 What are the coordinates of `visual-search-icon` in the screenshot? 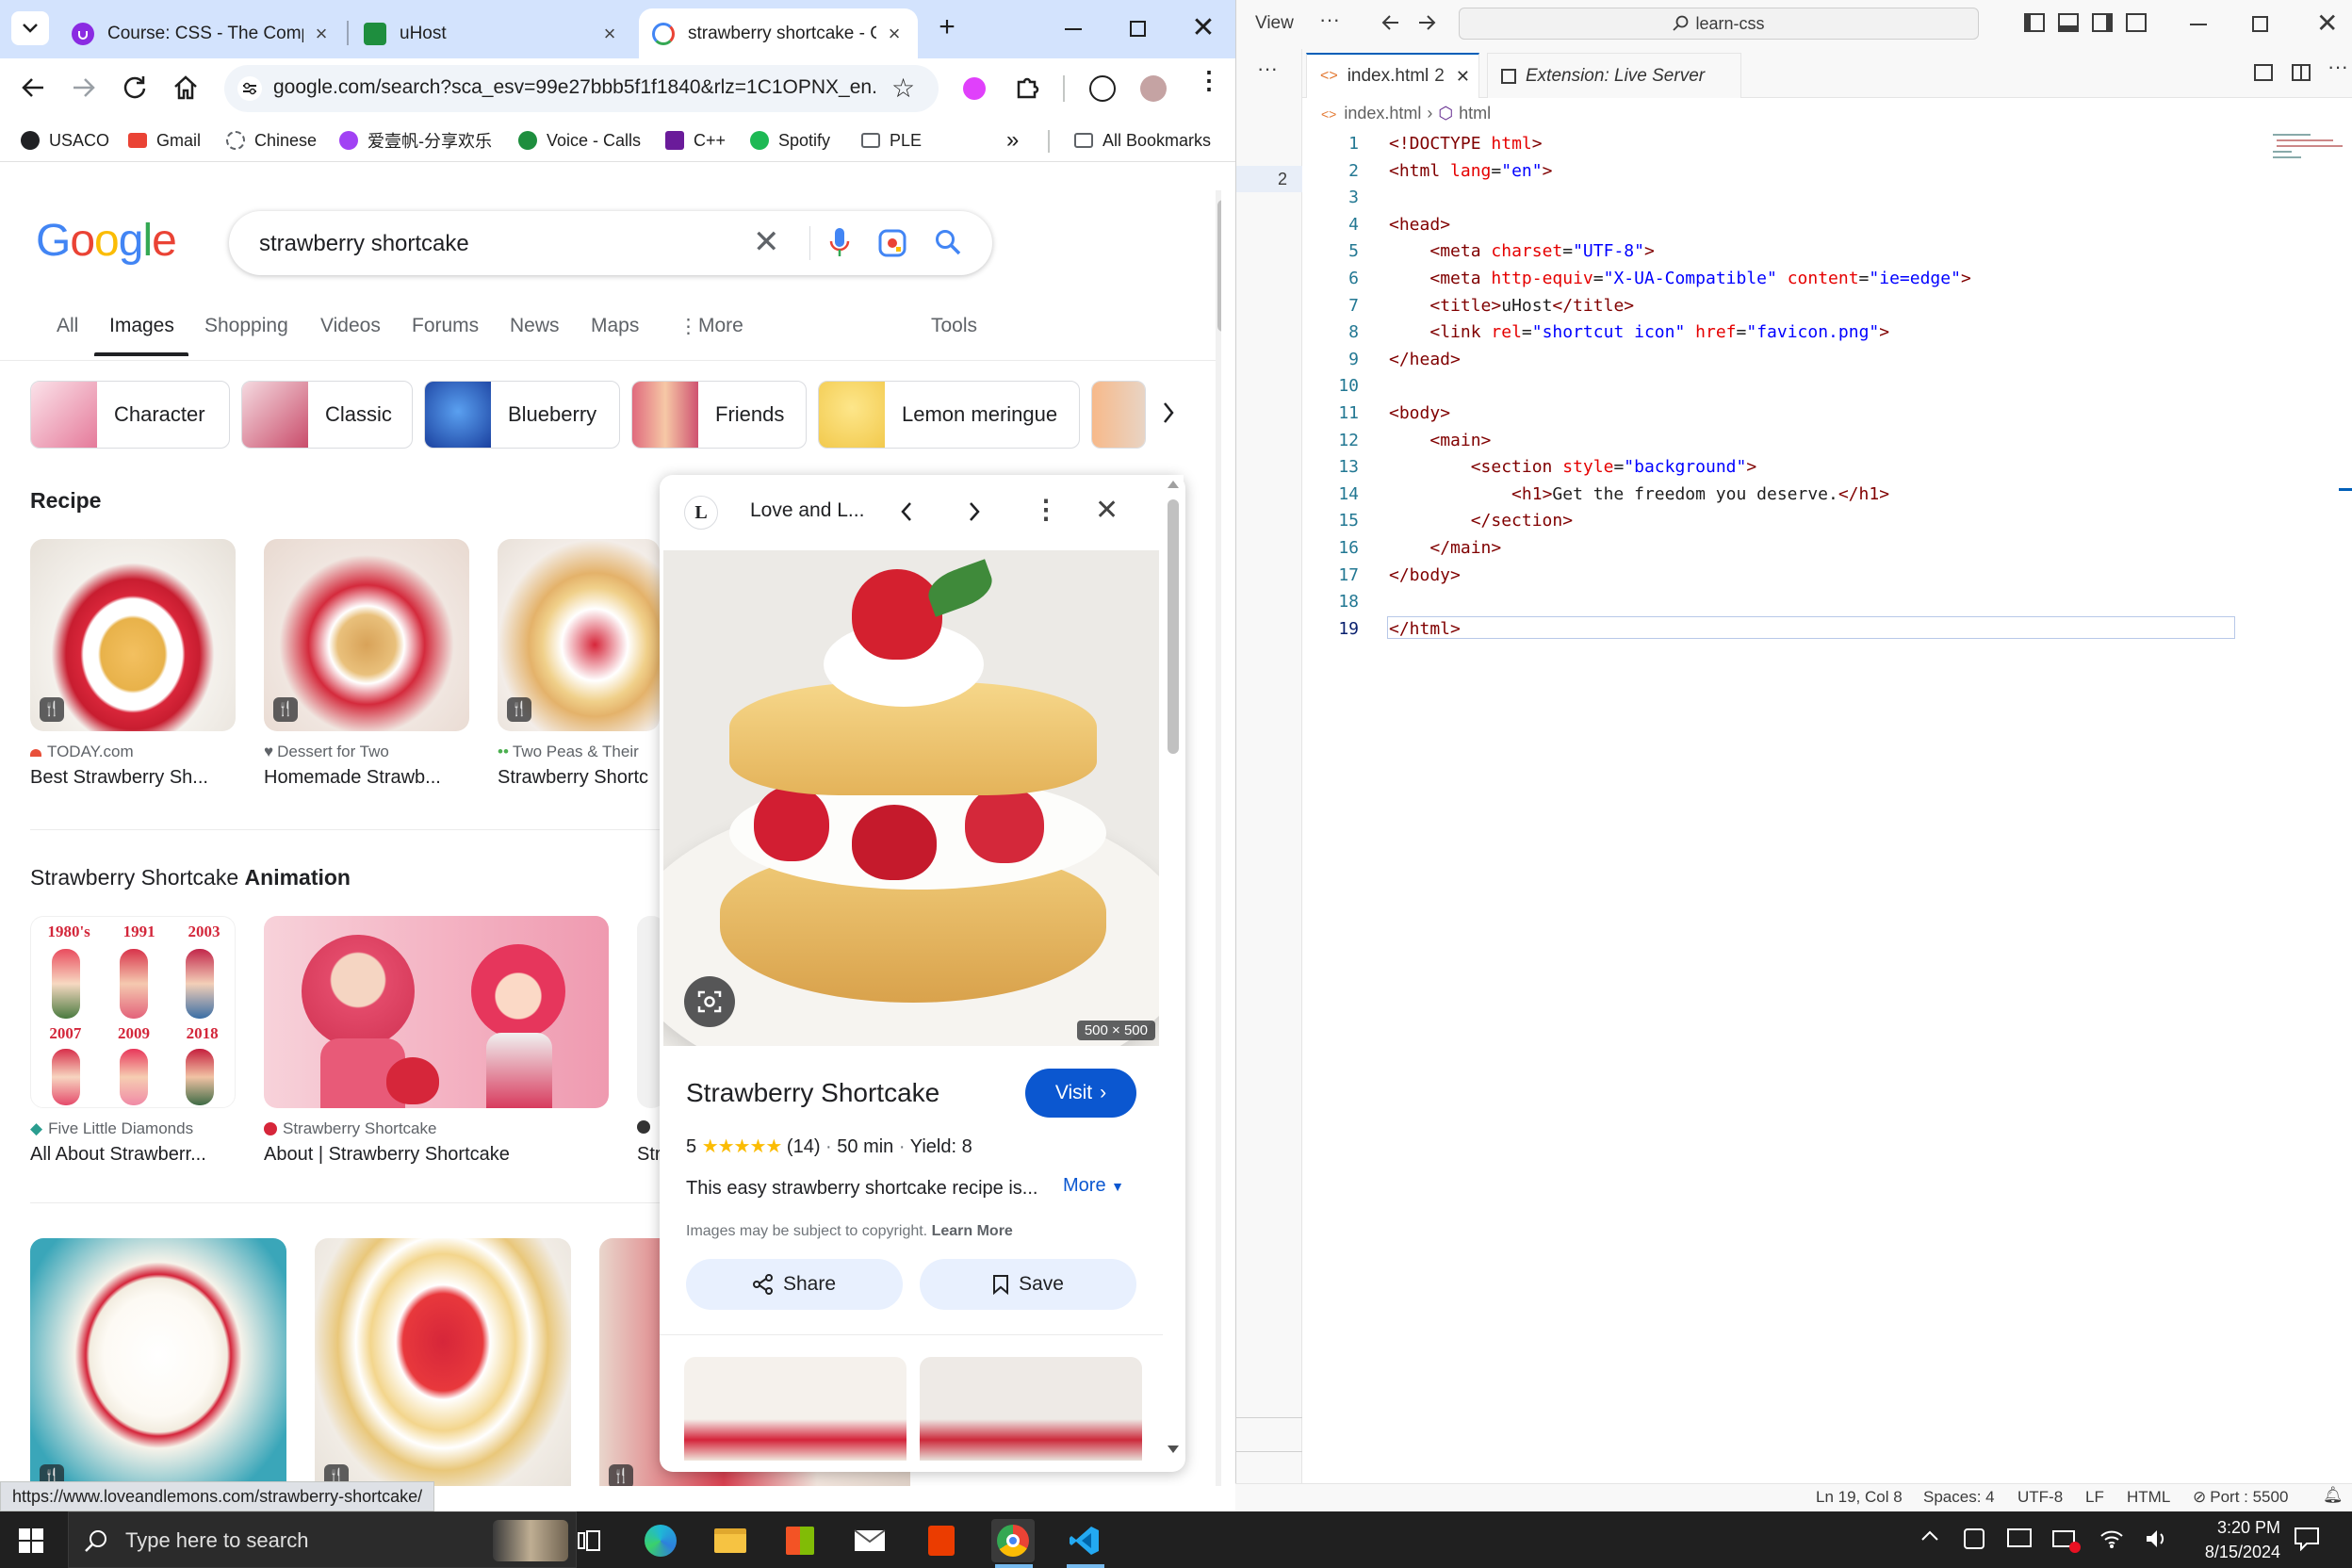 It's located at (709, 1001).